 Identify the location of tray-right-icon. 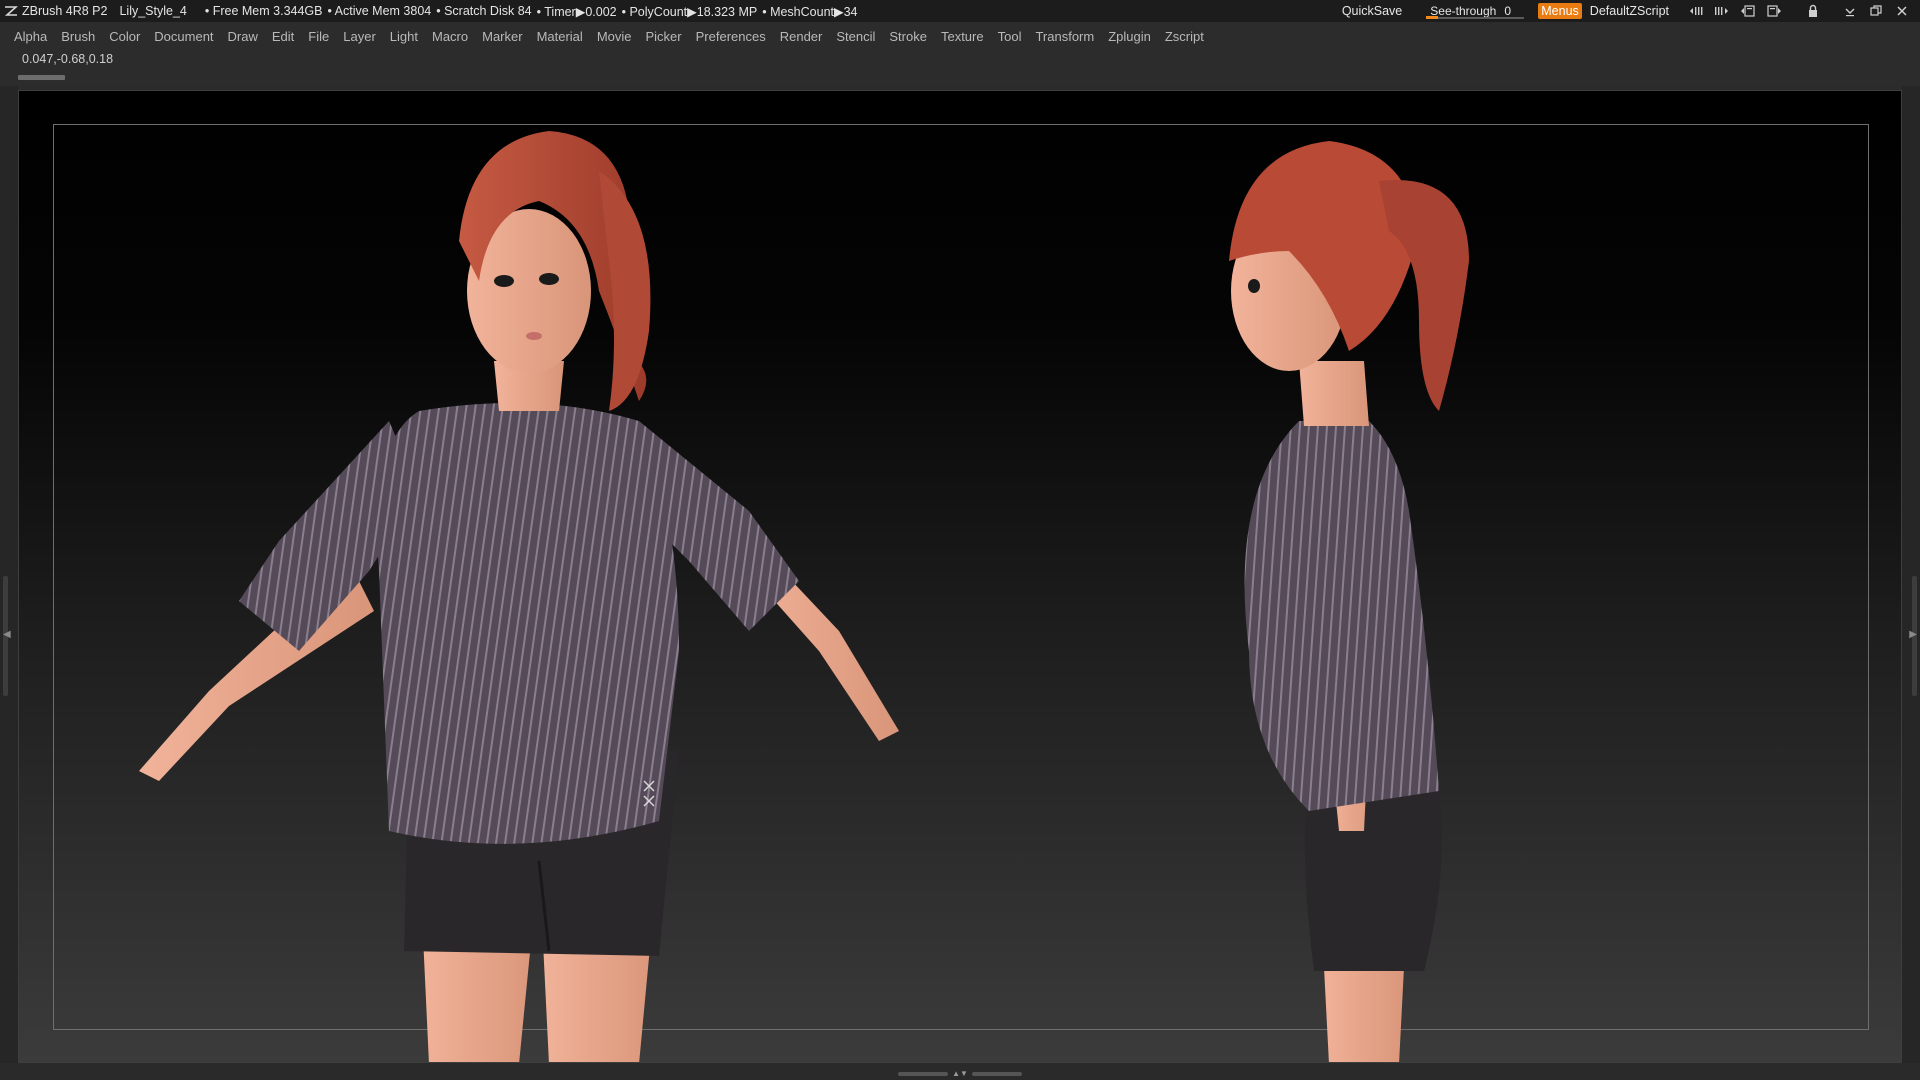
(1722, 11).